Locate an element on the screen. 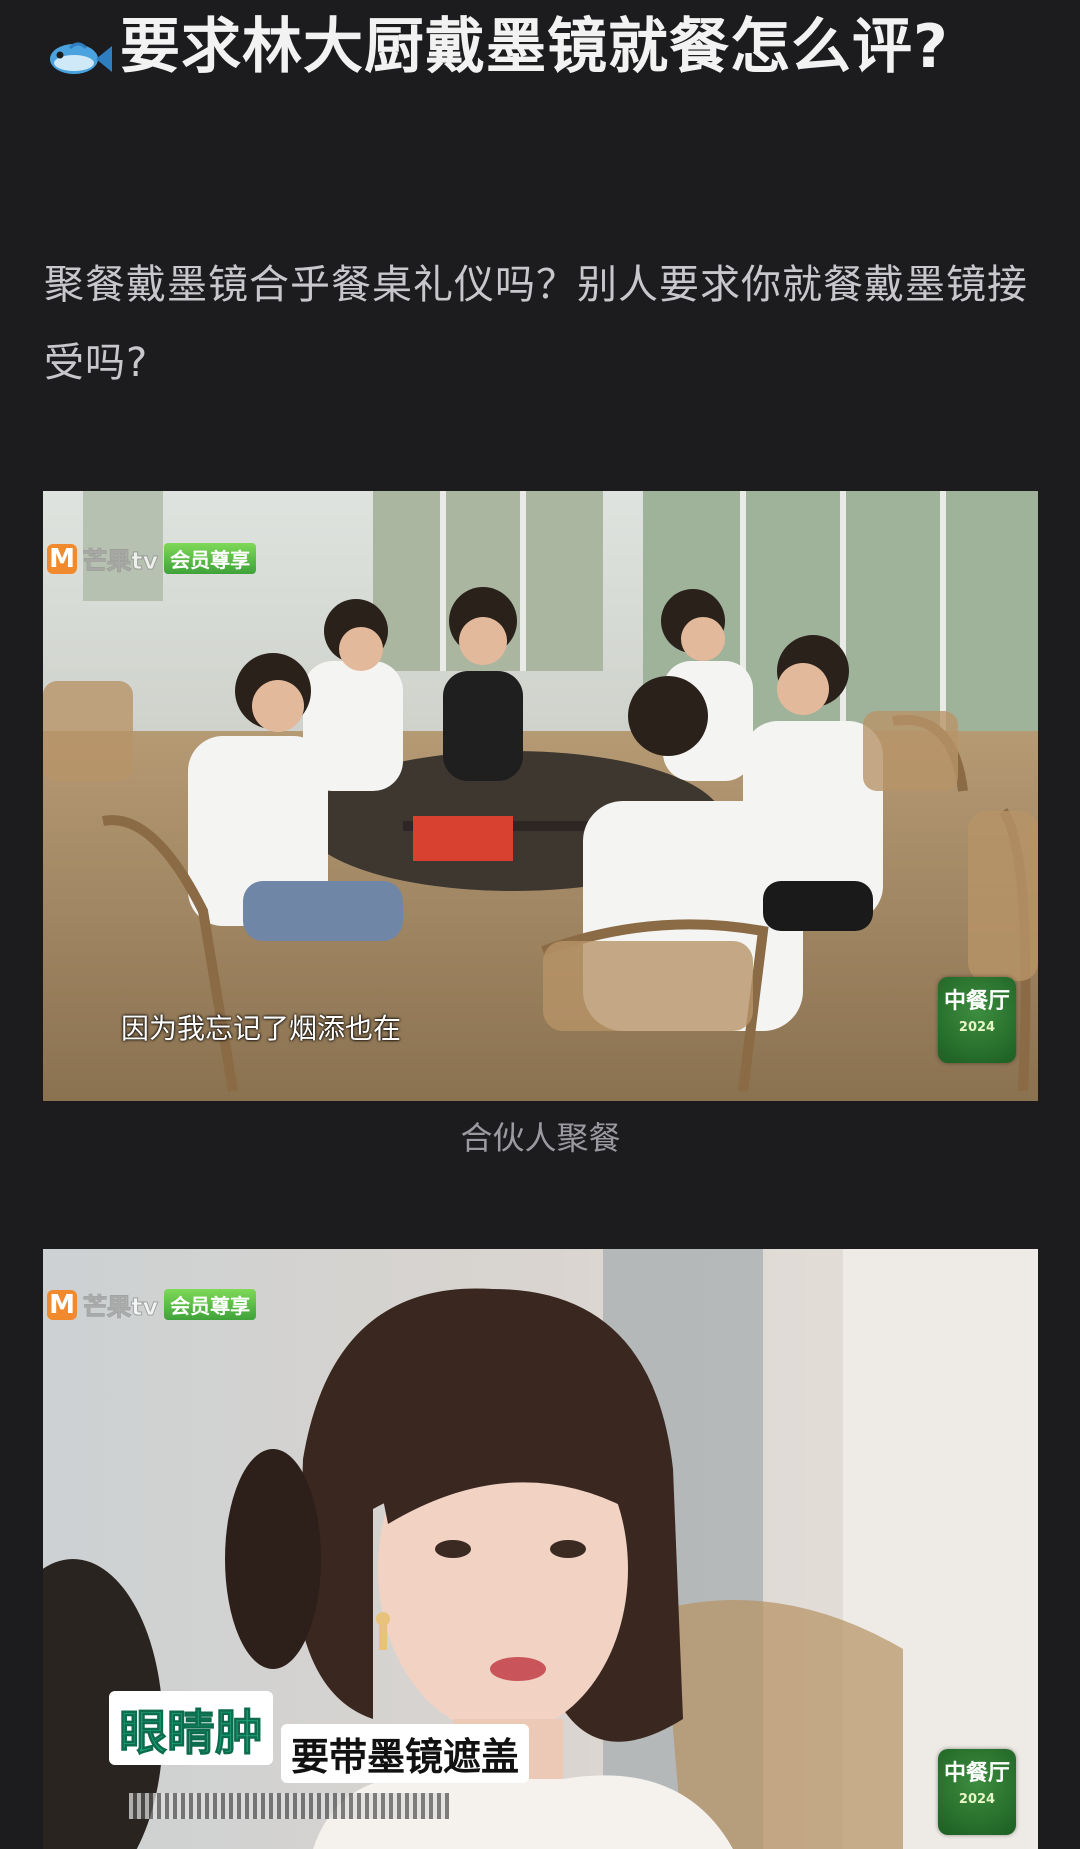 The width and height of the screenshot is (1080, 1849). image-caption: 合伙人聚餐 is located at coordinates (540, 1138).